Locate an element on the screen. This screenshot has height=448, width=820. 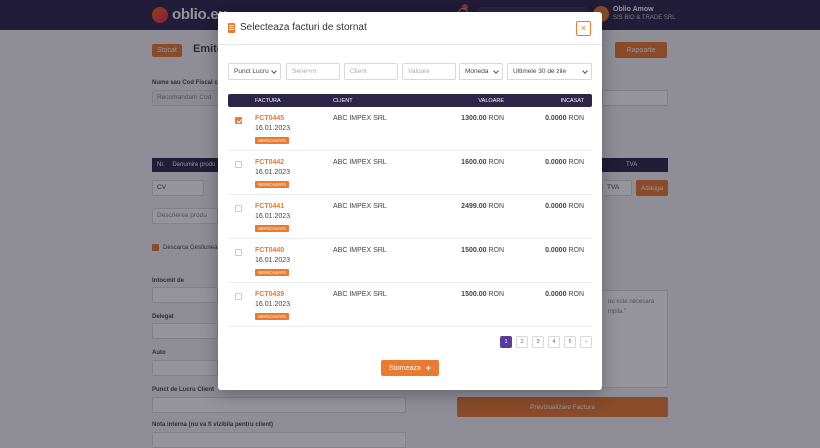
invoice-value: 2499.00 RON is located at coordinates (482, 206).